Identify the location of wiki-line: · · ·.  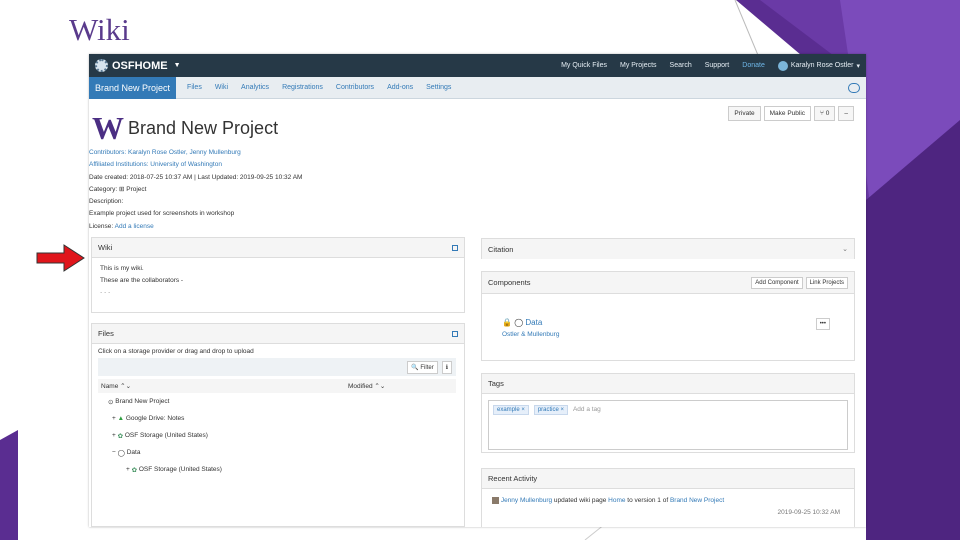
(105, 292).